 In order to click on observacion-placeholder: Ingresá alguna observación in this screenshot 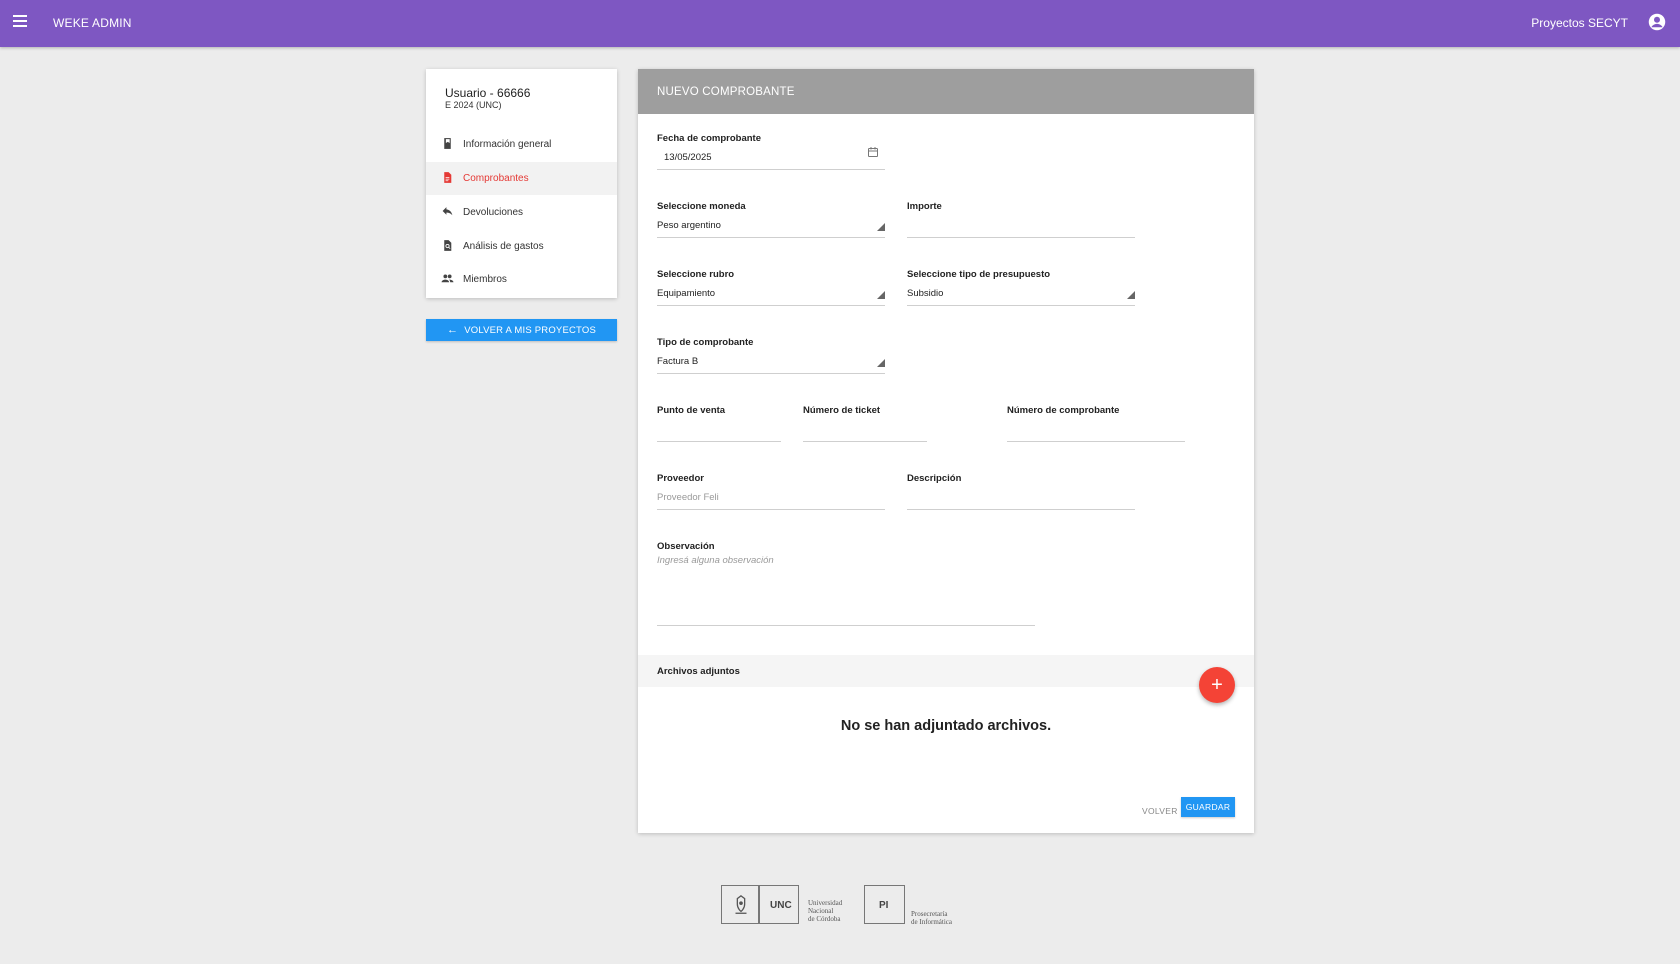, I will do `click(715, 560)`.